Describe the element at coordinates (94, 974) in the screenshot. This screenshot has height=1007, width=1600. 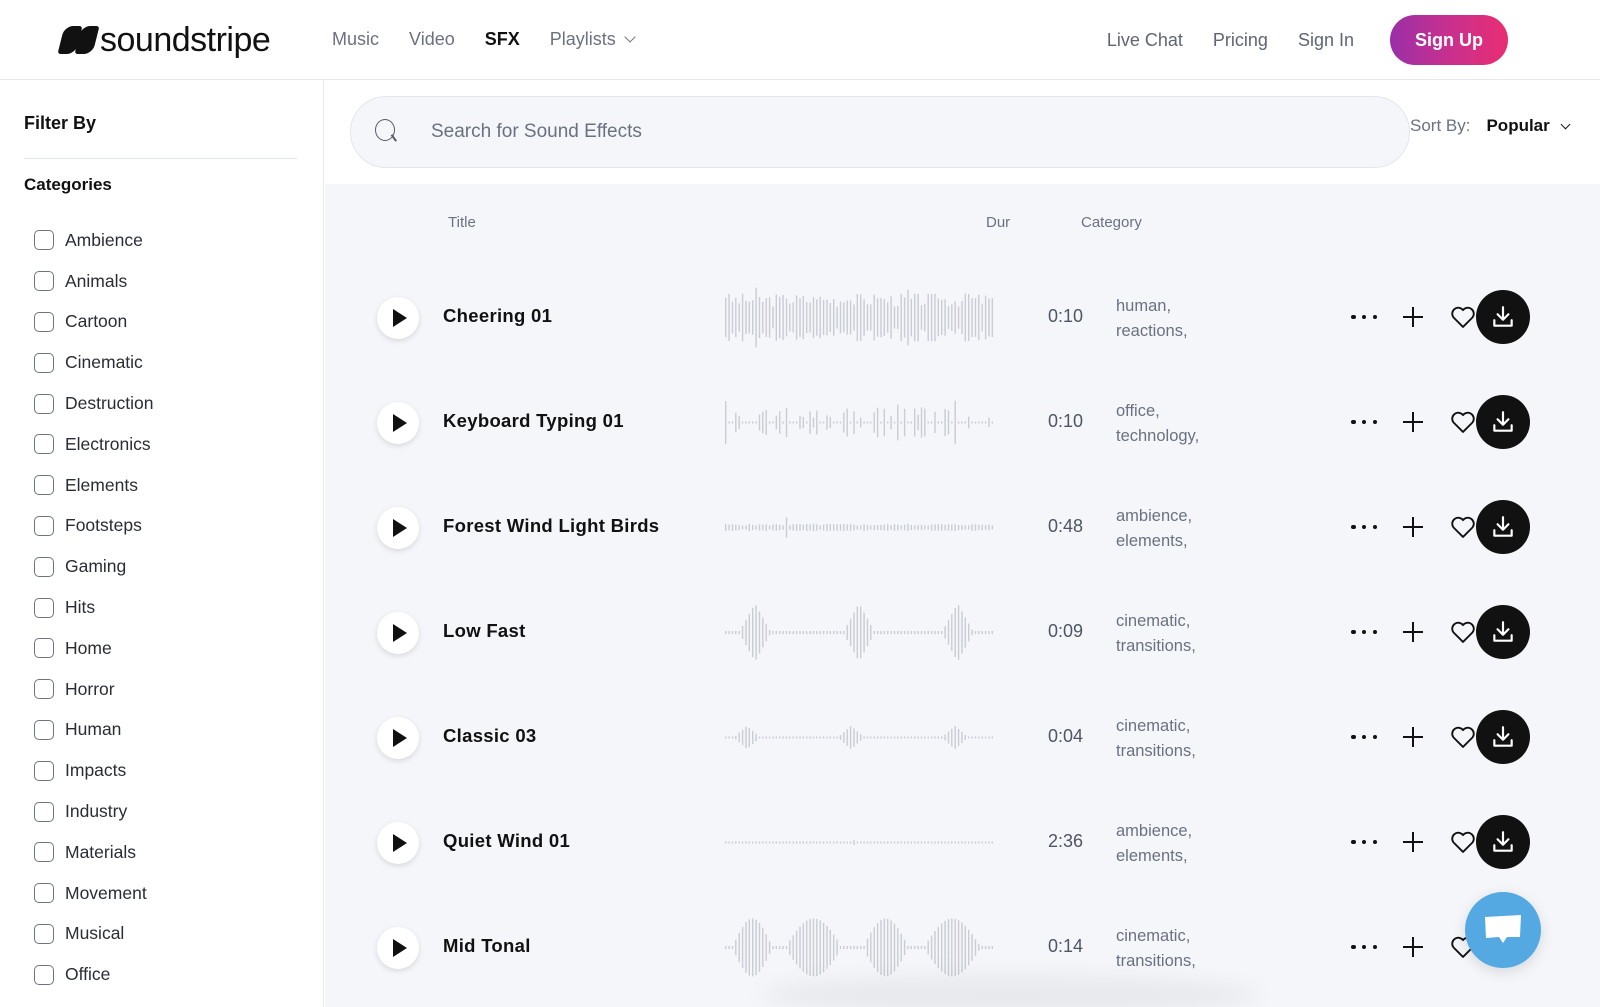
I see `category-item: Office` at that location.